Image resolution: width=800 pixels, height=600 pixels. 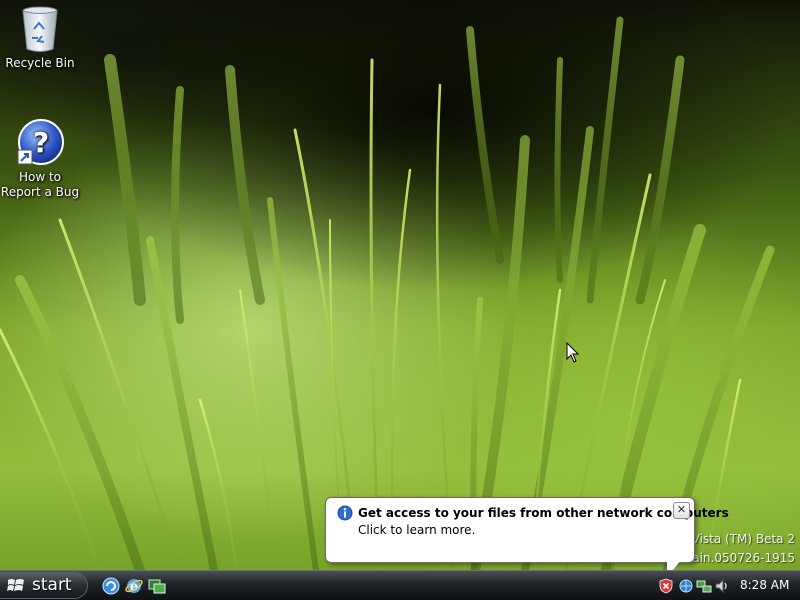 I want to click on security-alert-icon, so click(x=666, y=586).